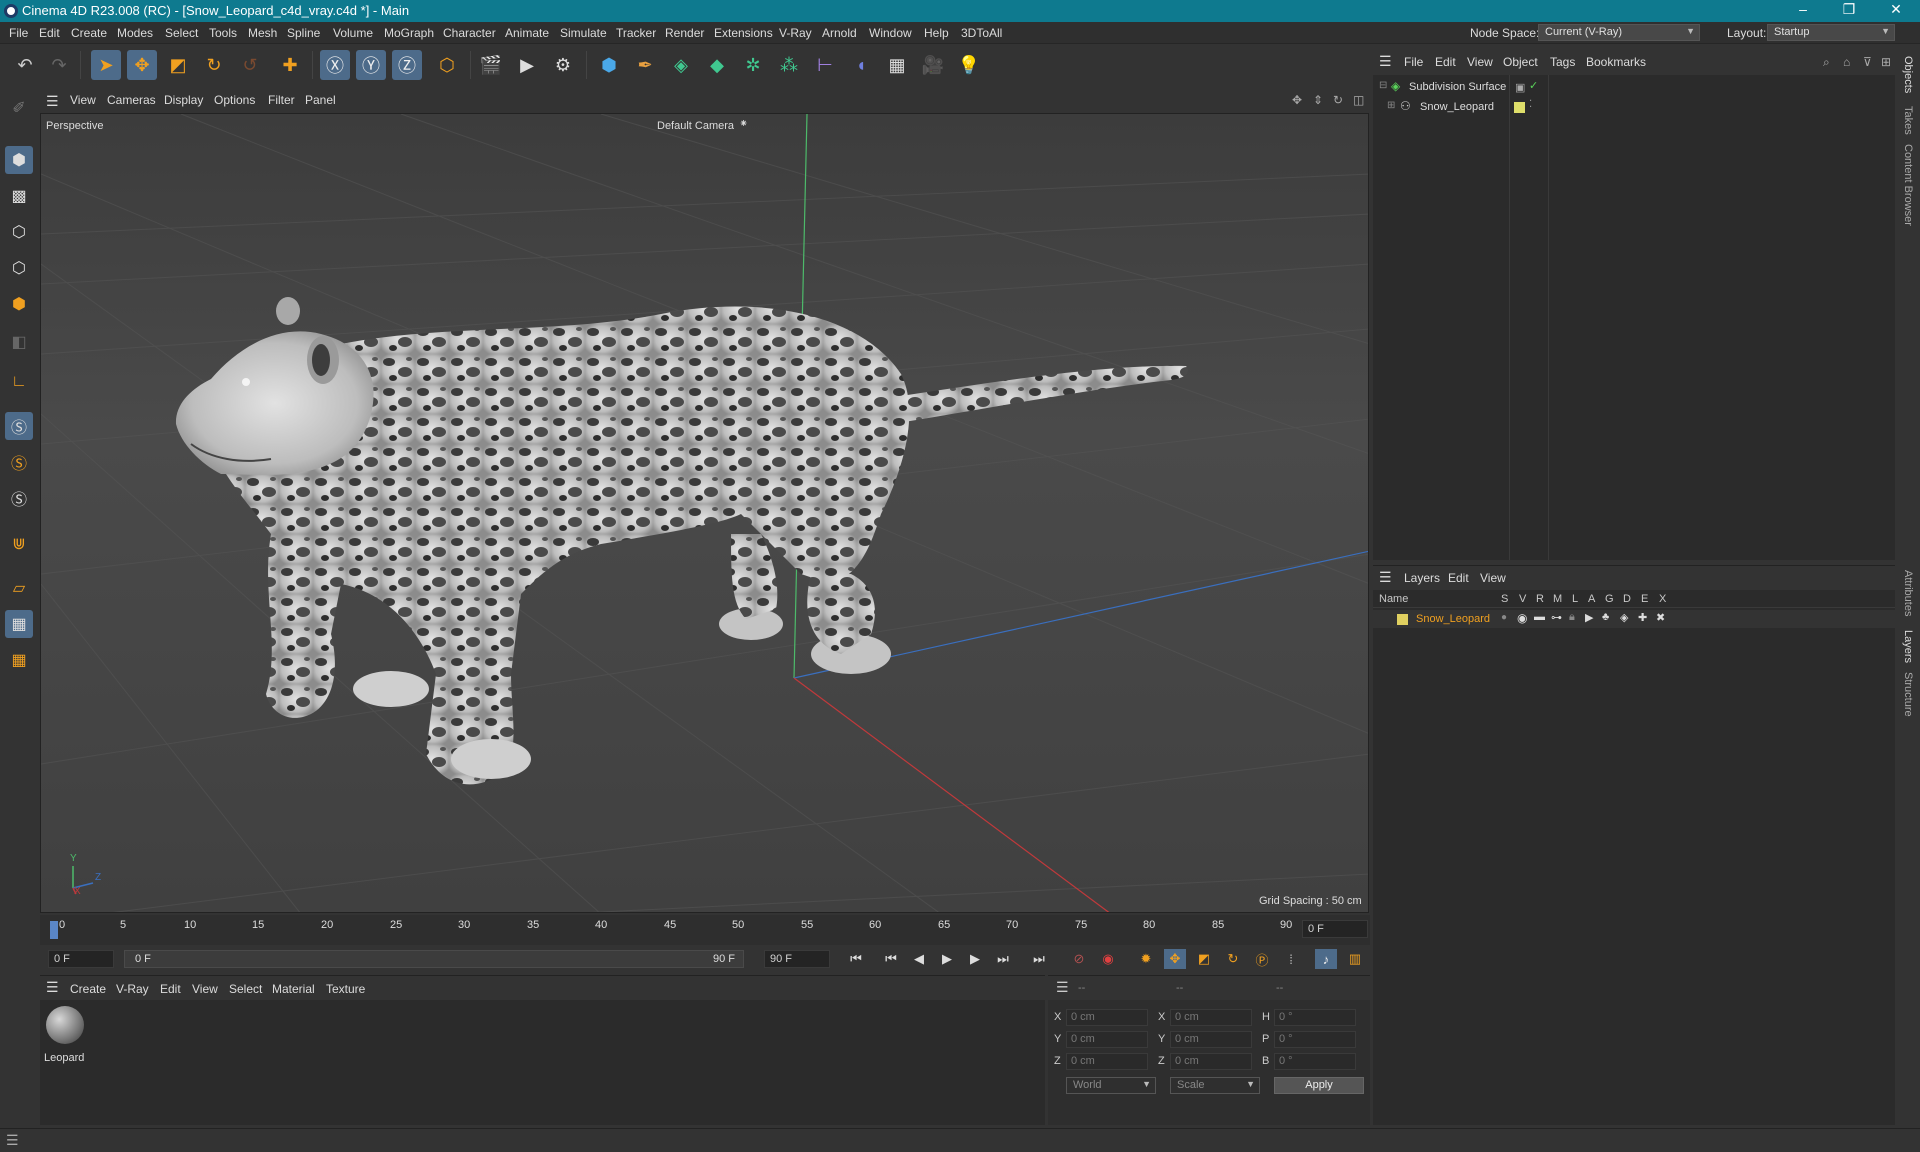 This screenshot has width=1920, height=1152. Describe the element at coordinates (1211, 1017) in the screenshot. I see `size-x-field: 0 cm` at that location.